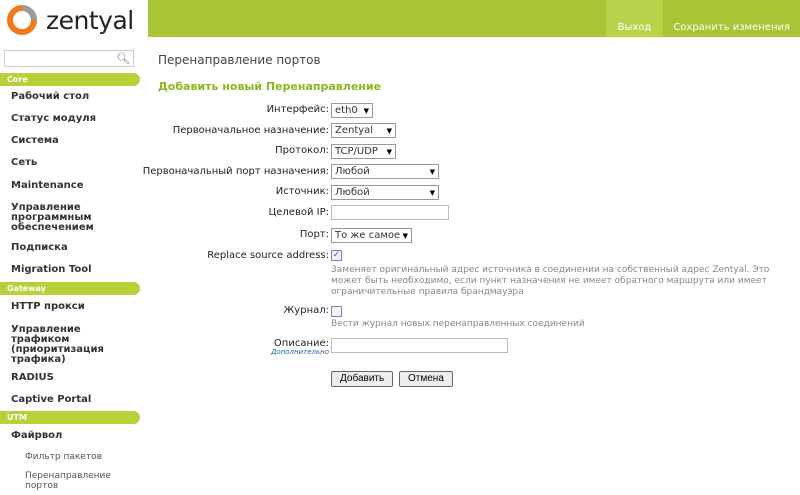 This screenshot has height=495, width=800. Describe the element at coordinates (22, 20) in the screenshot. I see `logo-icon` at that location.